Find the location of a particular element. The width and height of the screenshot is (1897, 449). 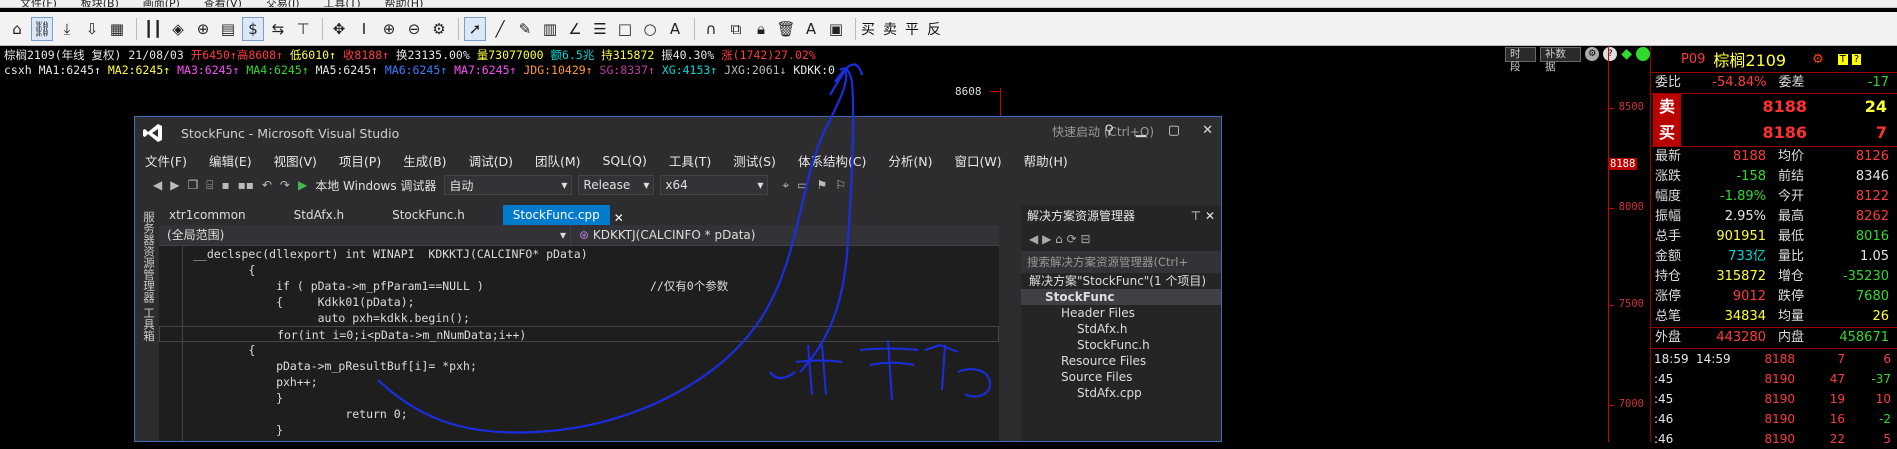

ab-icon: ⇆ is located at coordinates (278, 29).